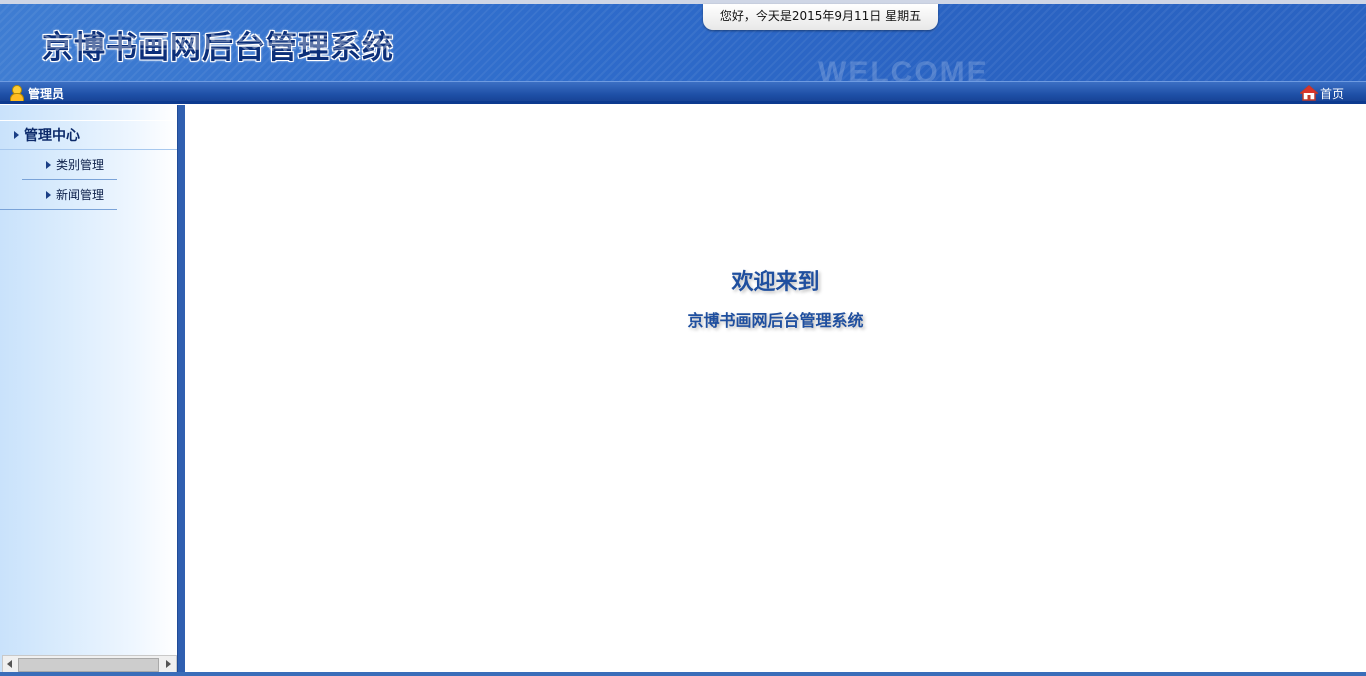 The height and width of the screenshot is (676, 1366). Describe the element at coordinates (775, 282) in the screenshot. I see `welcome-heading: 欢迎来到` at that location.